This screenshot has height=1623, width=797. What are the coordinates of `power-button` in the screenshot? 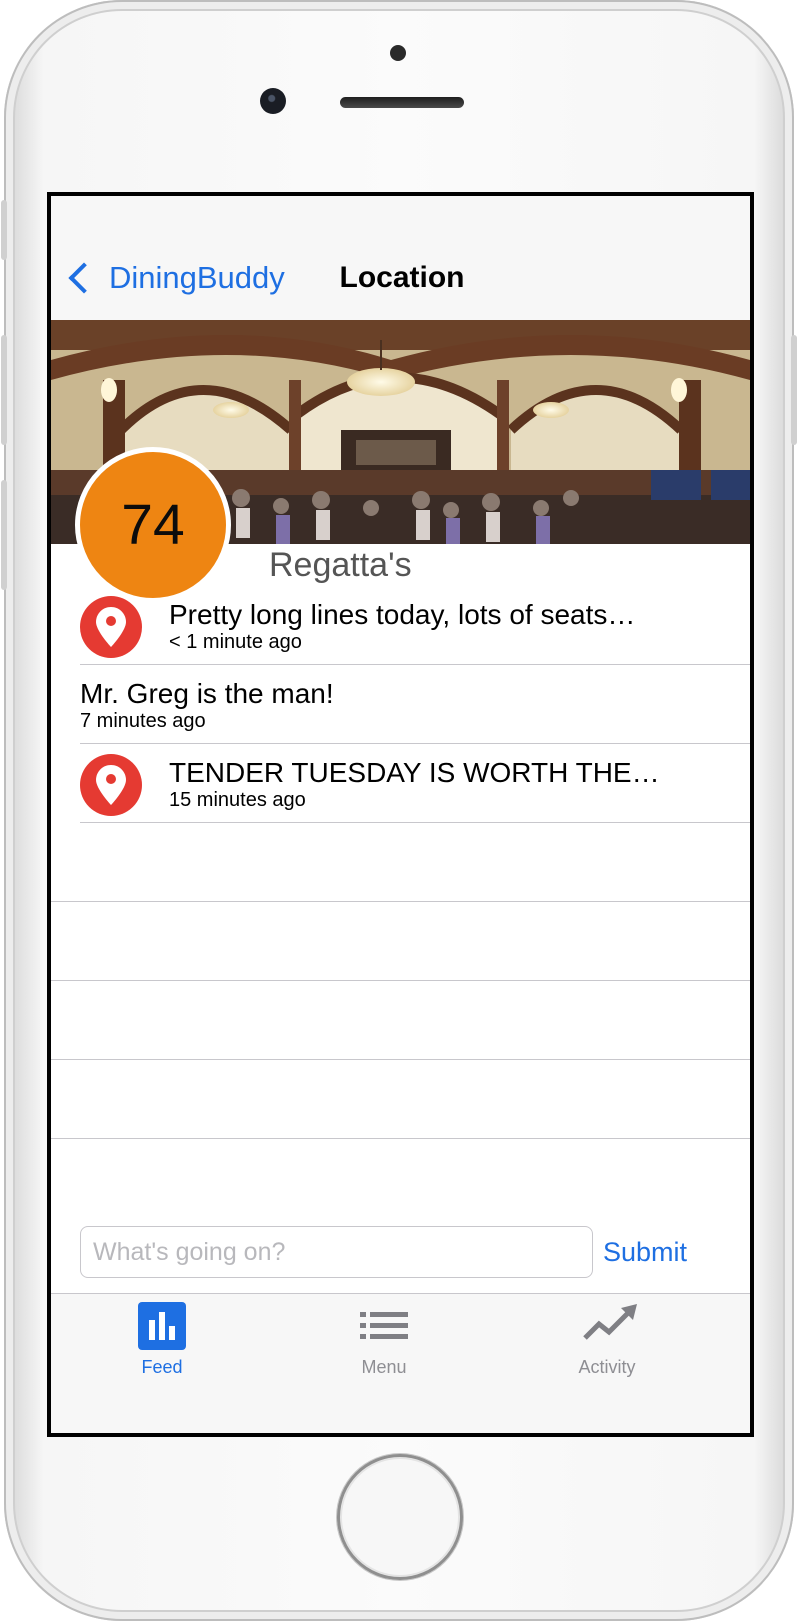 It's located at (794, 390).